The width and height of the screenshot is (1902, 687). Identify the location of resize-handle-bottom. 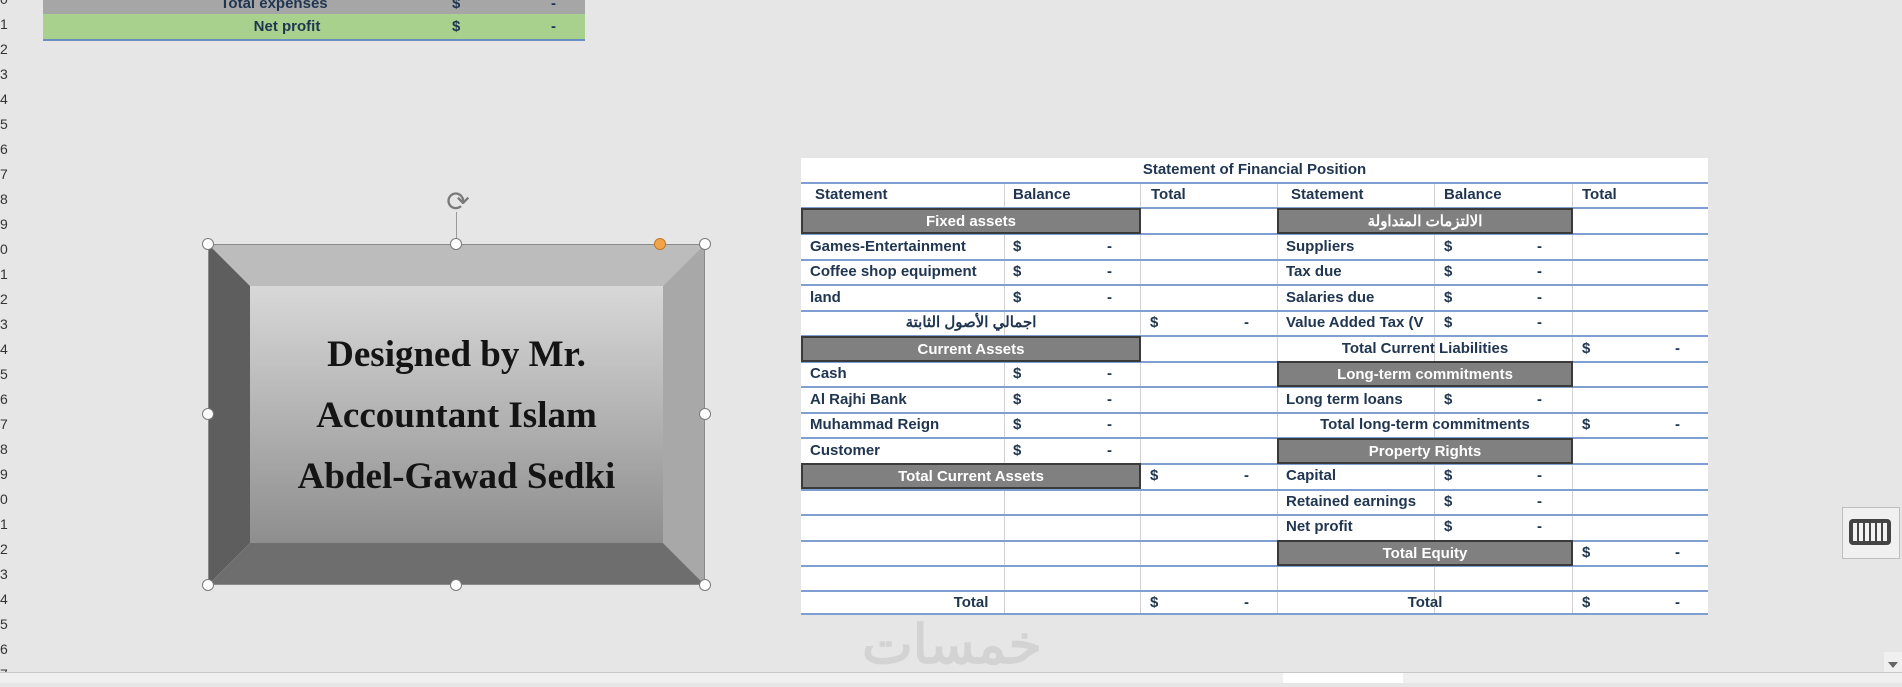
(456, 585).